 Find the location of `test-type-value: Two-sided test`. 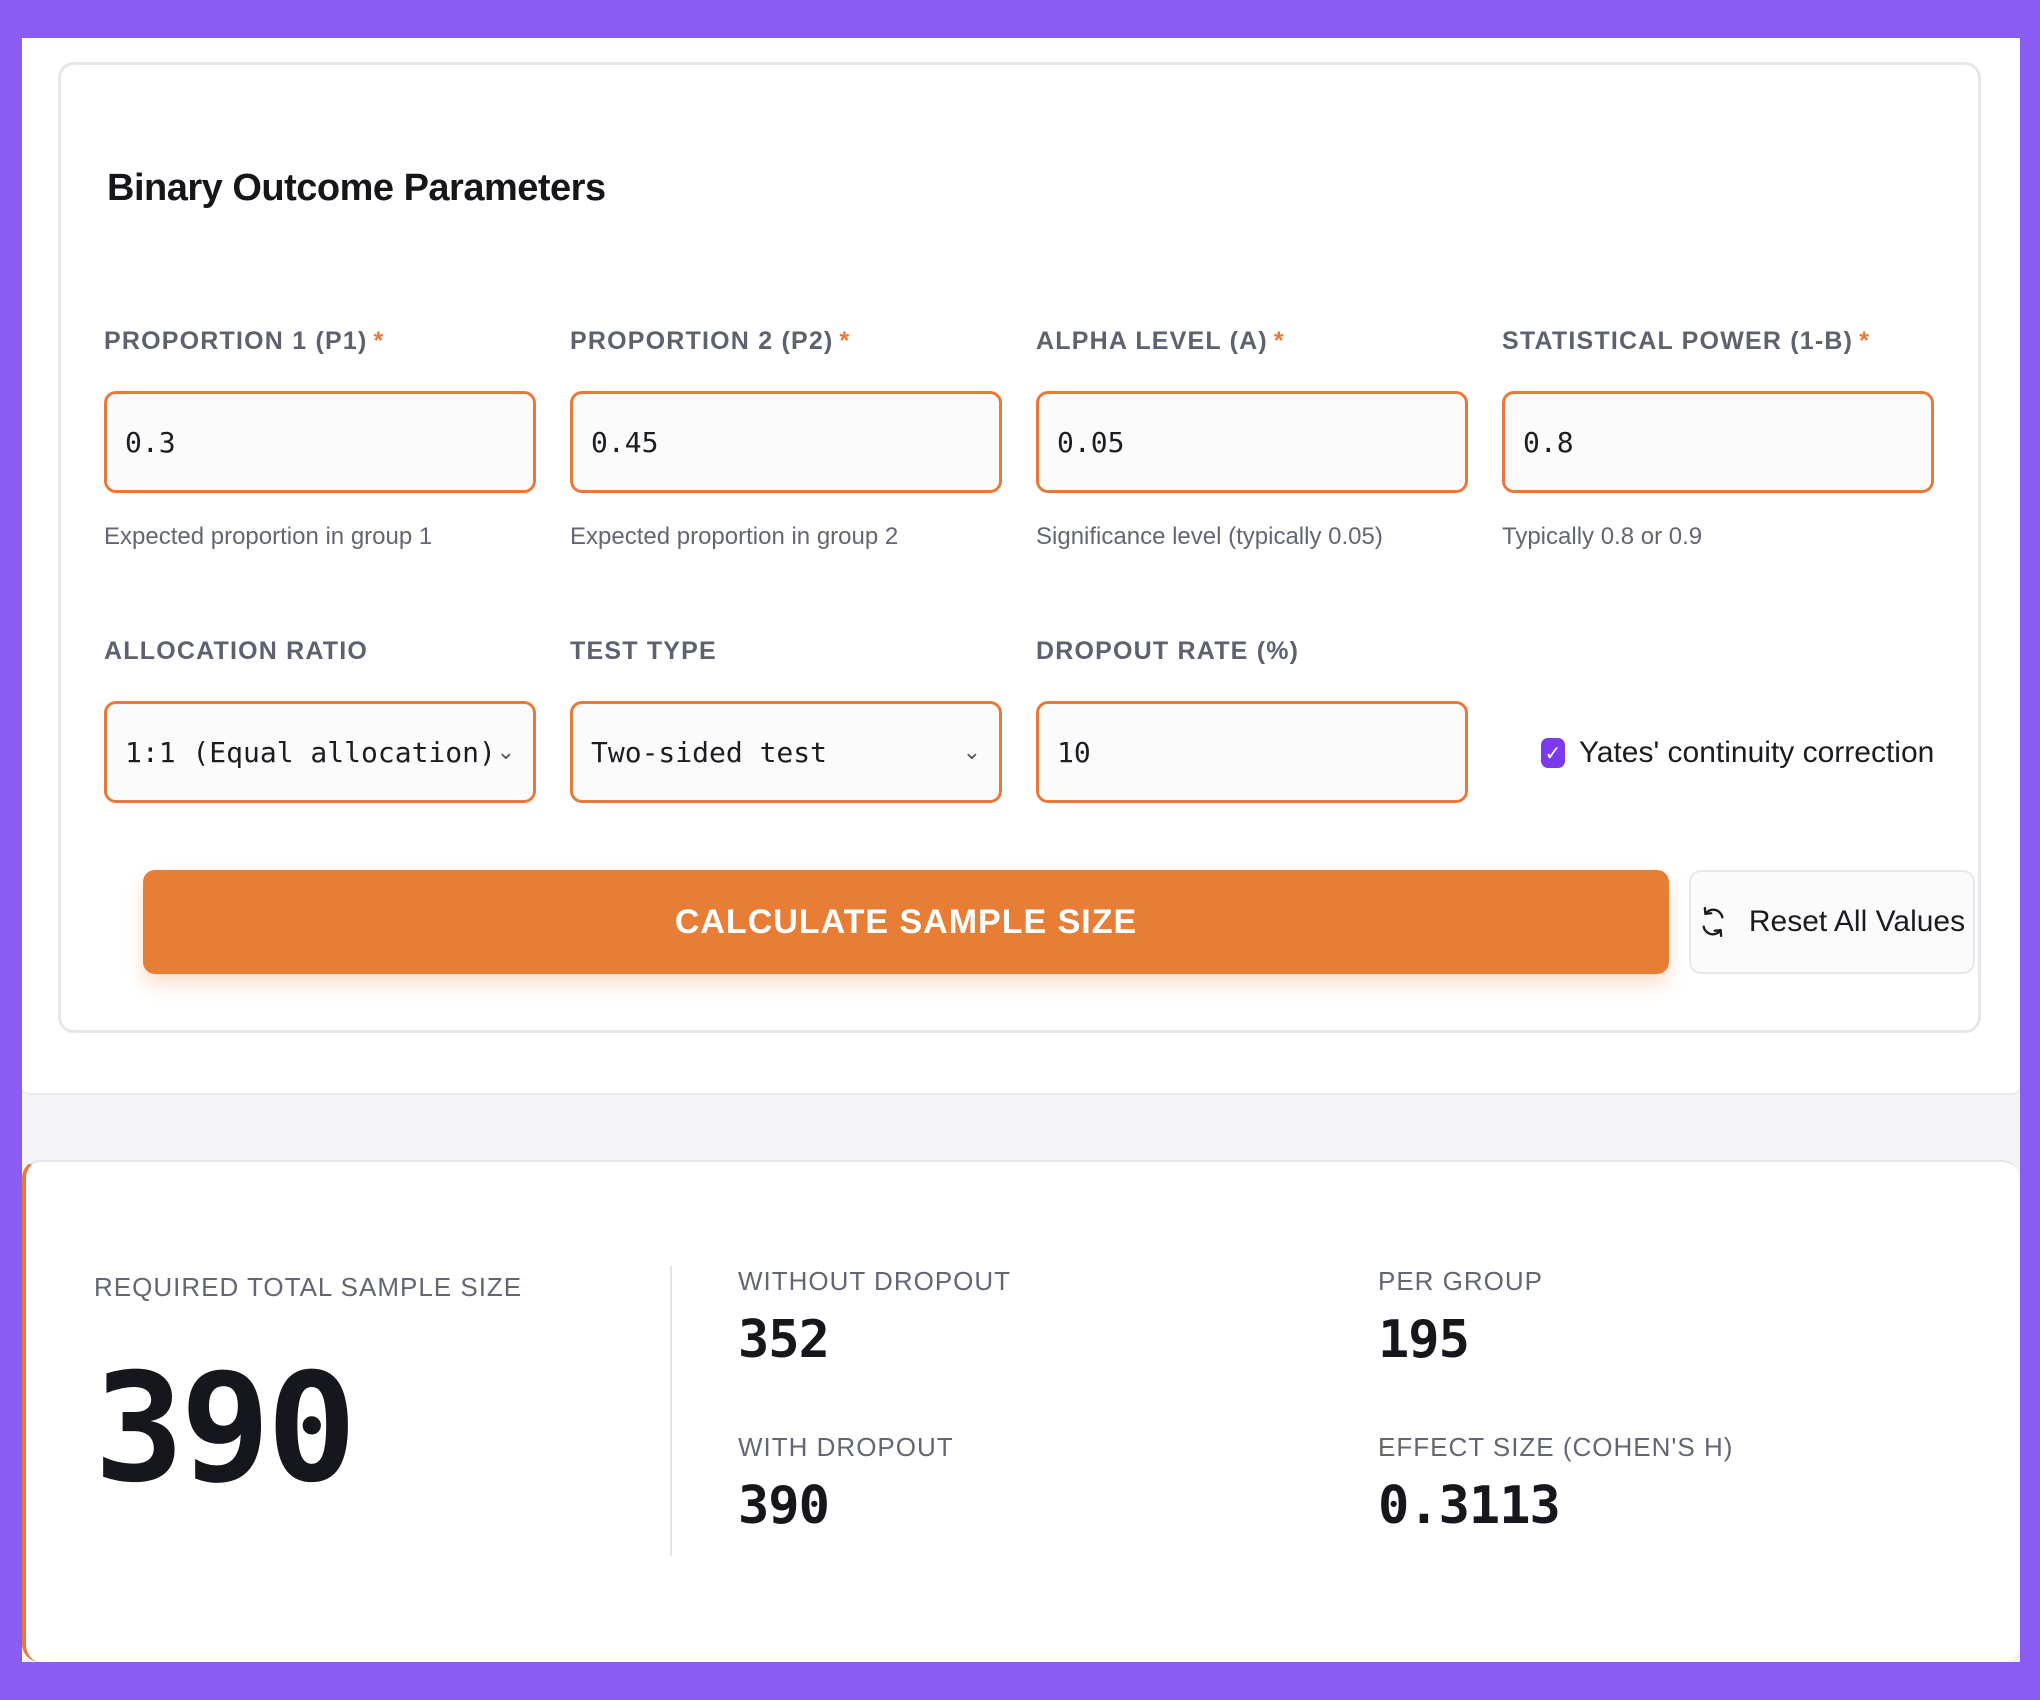

test-type-value: Two-sided test is located at coordinates (709, 752).